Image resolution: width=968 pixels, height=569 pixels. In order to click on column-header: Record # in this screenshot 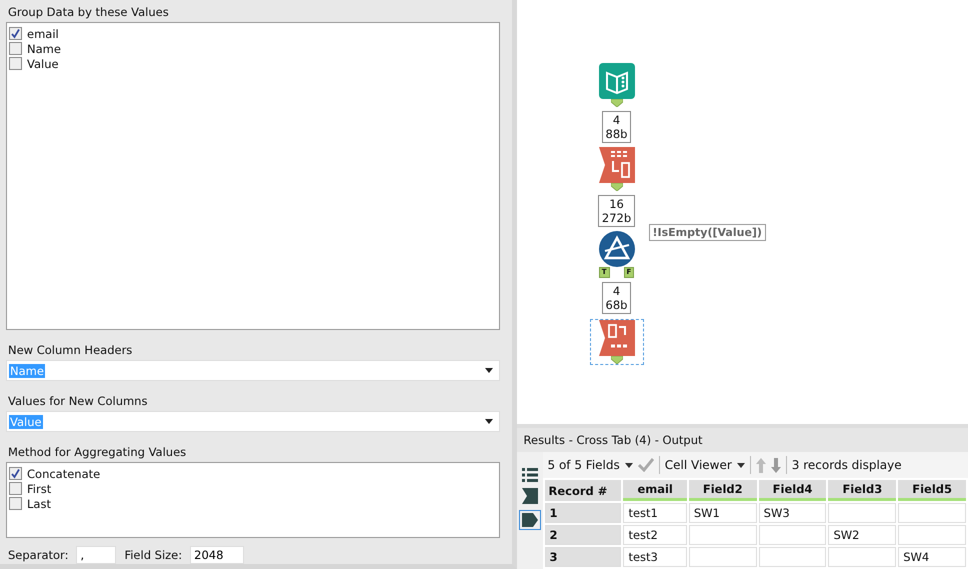, I will do `click(583, 490)`.